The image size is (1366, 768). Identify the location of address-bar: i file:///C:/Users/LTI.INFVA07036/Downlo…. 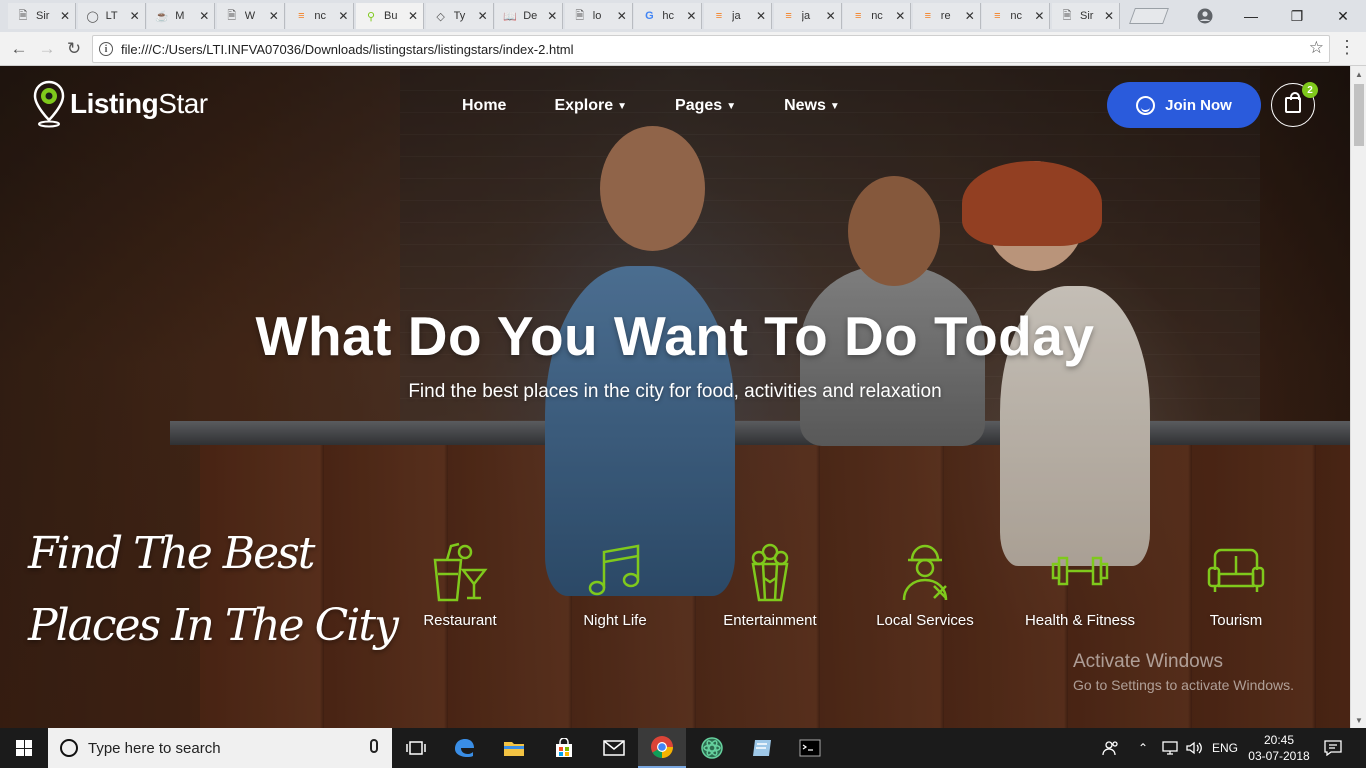
(711, 49).